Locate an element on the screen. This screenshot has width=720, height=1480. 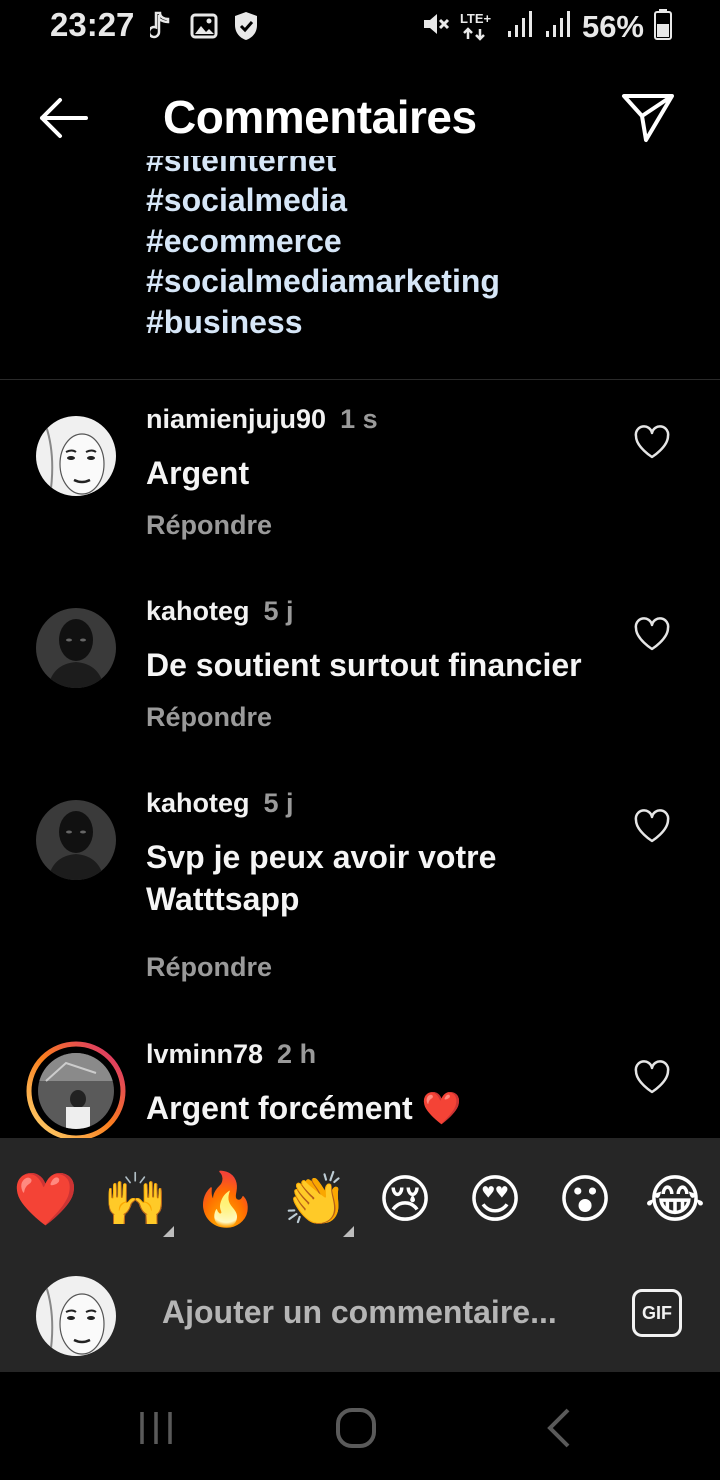
avatar-story-ring is located at coordinates (76, 1091).